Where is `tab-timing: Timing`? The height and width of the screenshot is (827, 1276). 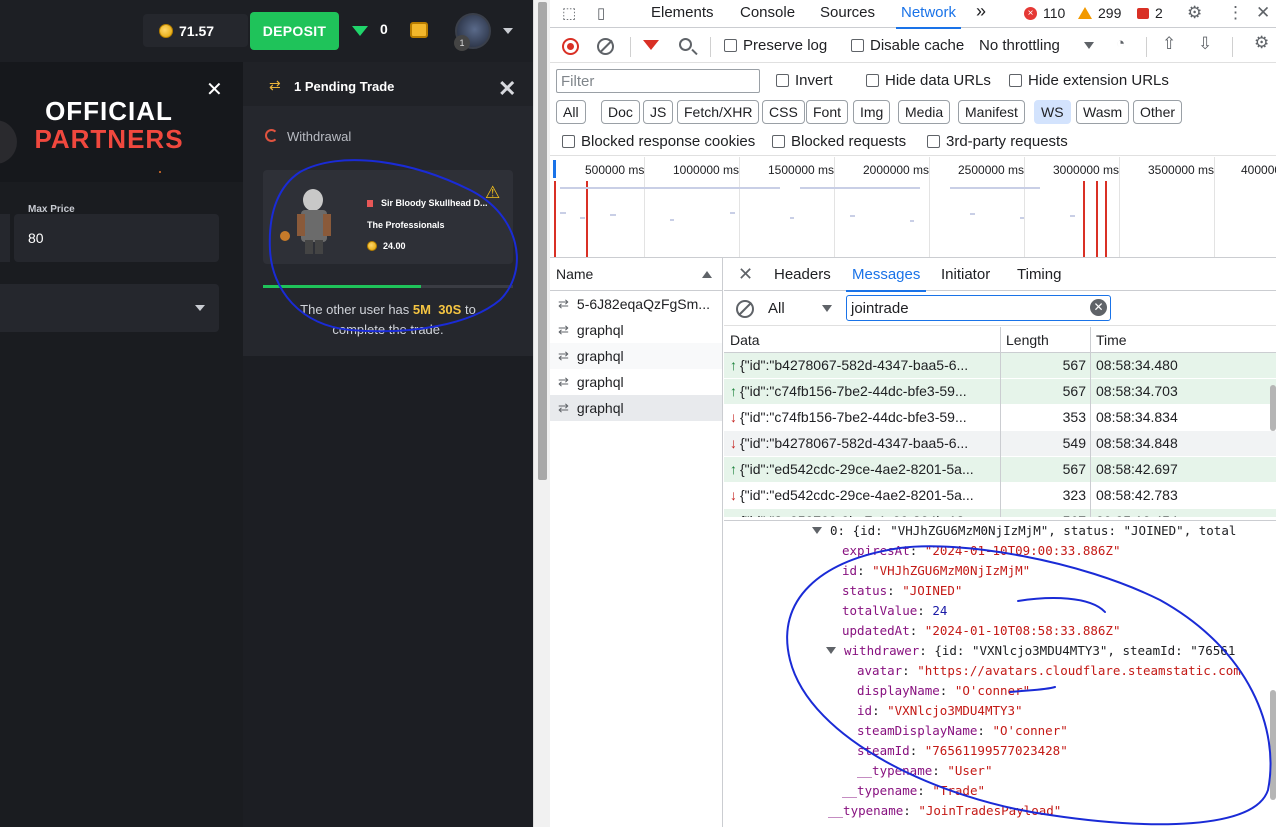
tab-timing: Timing is located at coordinates (1039, 274).